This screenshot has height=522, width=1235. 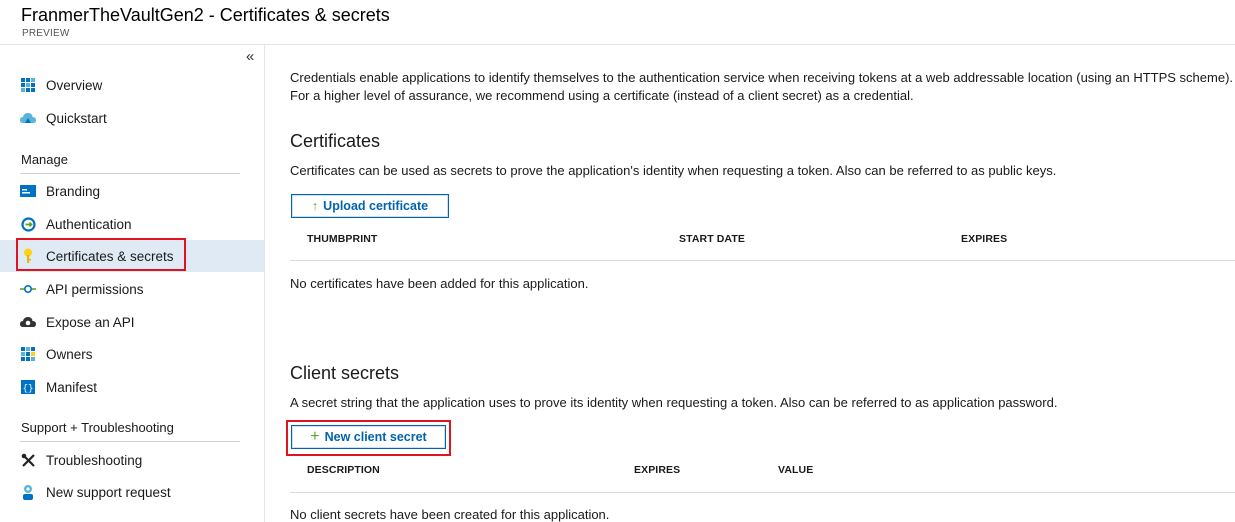 I want to click on upload-arrow-icon: ↑, so click(x=315, y=206).